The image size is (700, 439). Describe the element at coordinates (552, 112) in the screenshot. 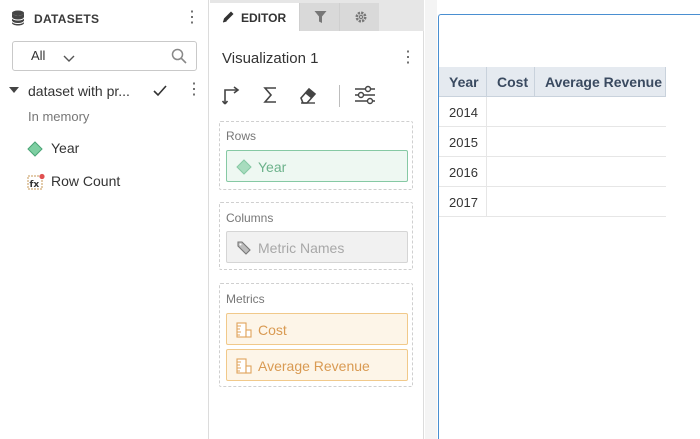

I see `table-row: 2014` at that location.